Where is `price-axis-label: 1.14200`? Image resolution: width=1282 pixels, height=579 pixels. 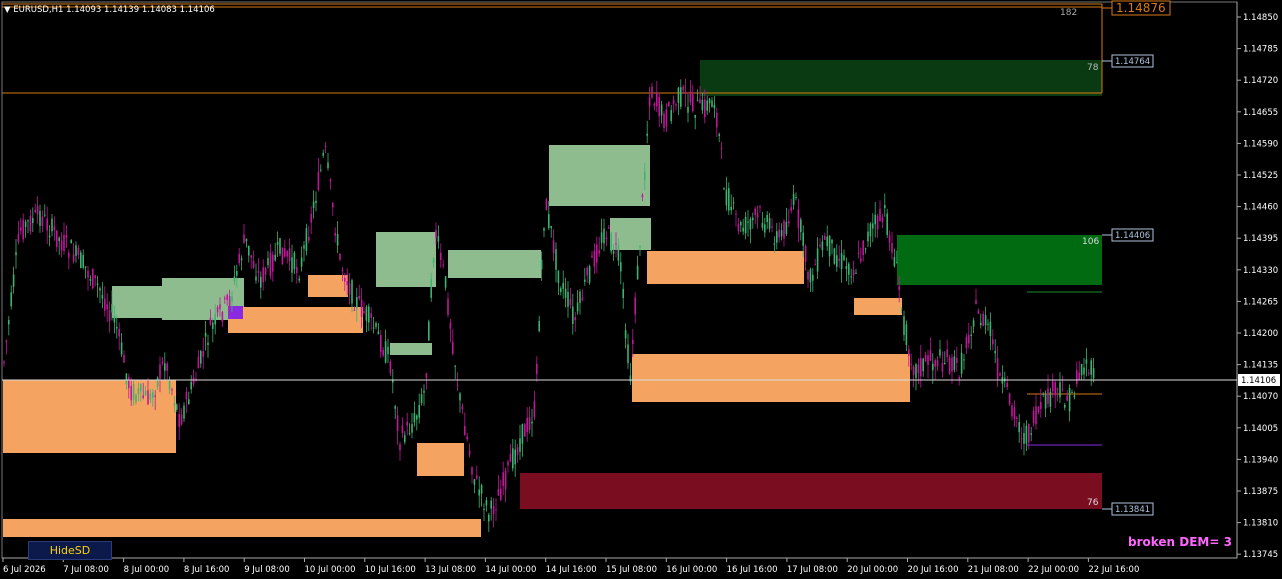
price-axis-label: 1.14200 is located at coordinates (1260, 334).